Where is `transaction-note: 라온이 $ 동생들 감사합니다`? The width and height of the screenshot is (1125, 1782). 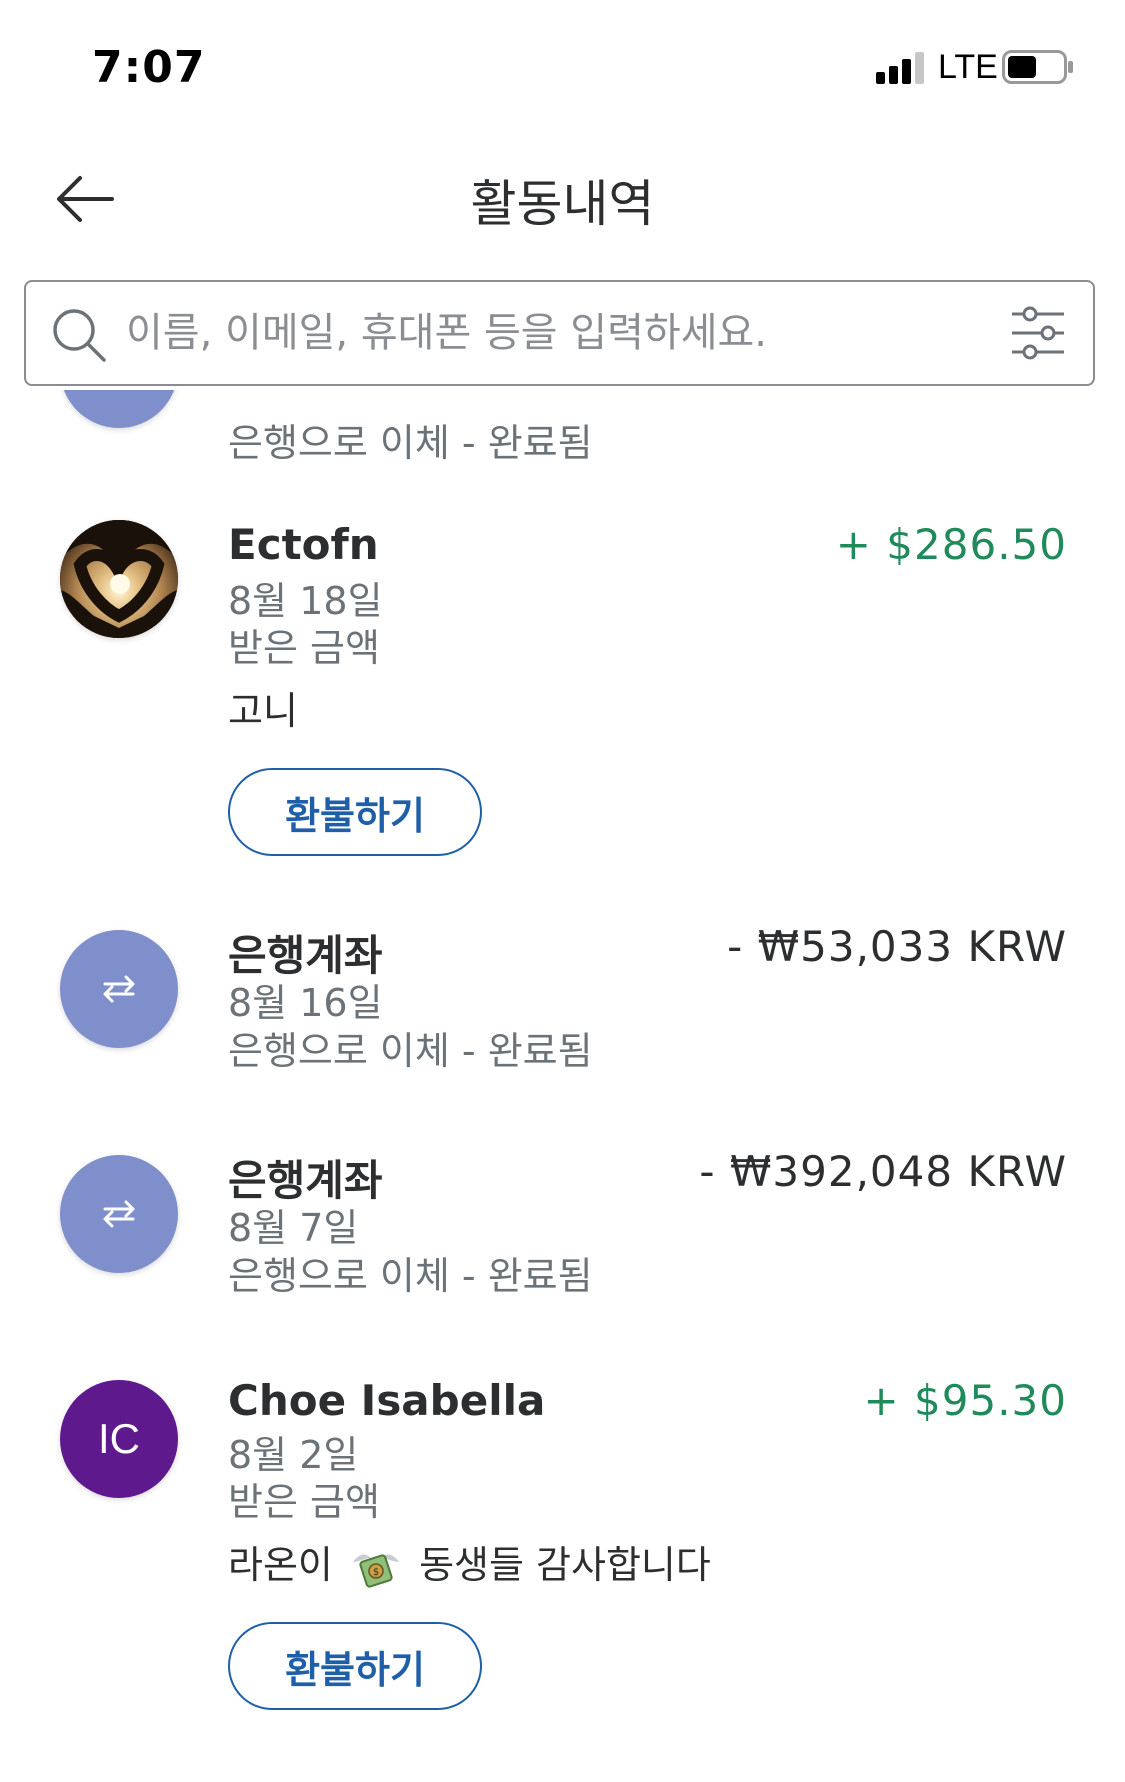 transaction-note: 라온이 $ 동생들 감사합니다 is located at coordinates (469, 1561).